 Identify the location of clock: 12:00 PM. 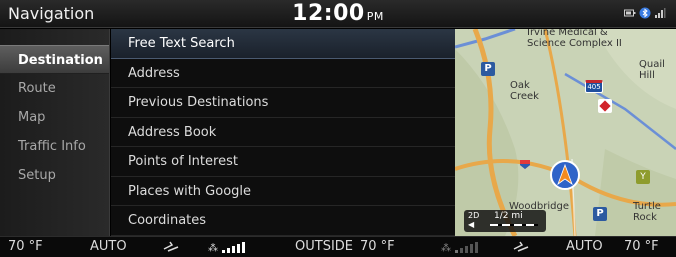
(338, 13).